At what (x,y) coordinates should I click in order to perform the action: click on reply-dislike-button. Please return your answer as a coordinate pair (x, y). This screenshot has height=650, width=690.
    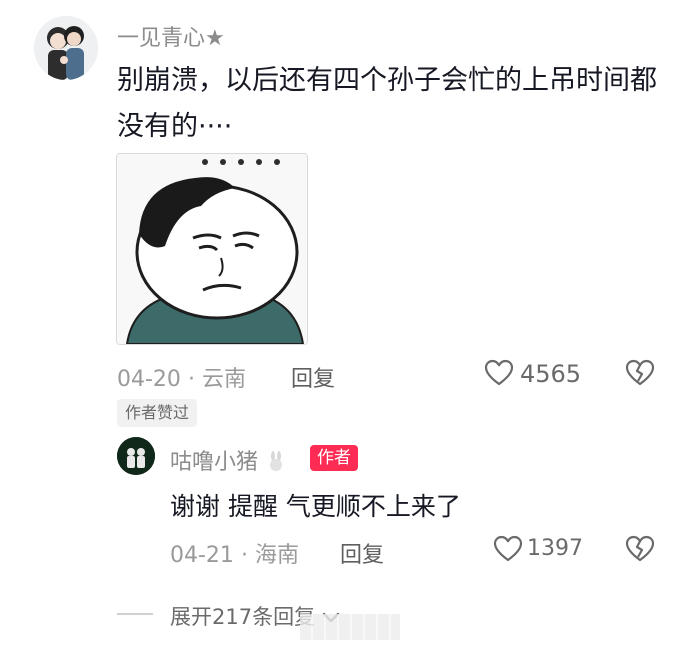
    Looking at the image, I should click on (640, 549).